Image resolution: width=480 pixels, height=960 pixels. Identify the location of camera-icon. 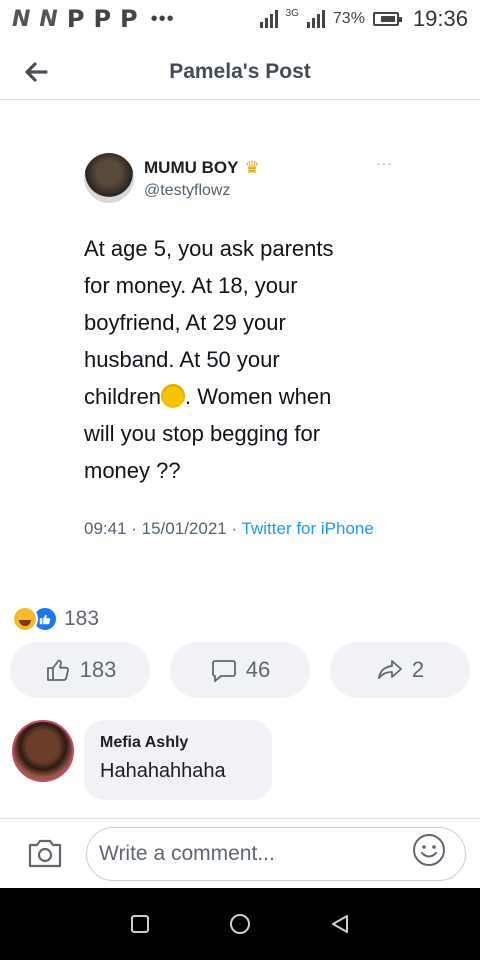
(45, 853).